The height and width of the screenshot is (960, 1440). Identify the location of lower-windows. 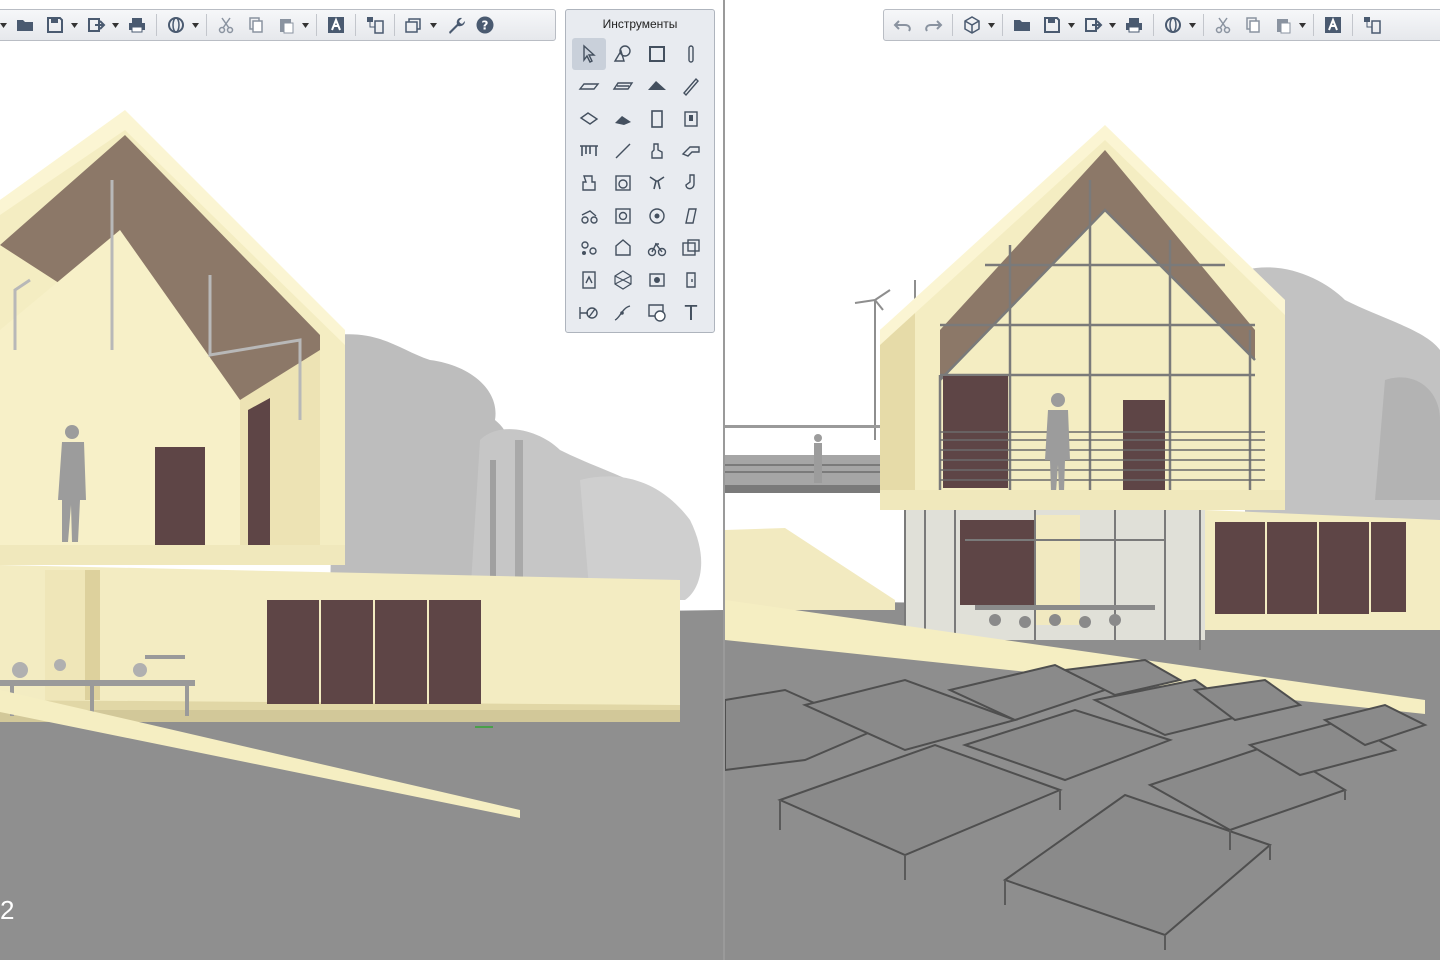
(1310, 568).